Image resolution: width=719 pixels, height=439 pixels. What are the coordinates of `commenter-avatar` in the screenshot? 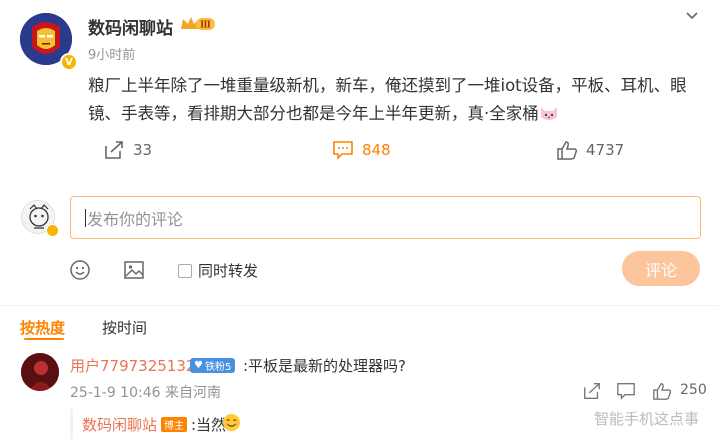 It's located at (40, 372).